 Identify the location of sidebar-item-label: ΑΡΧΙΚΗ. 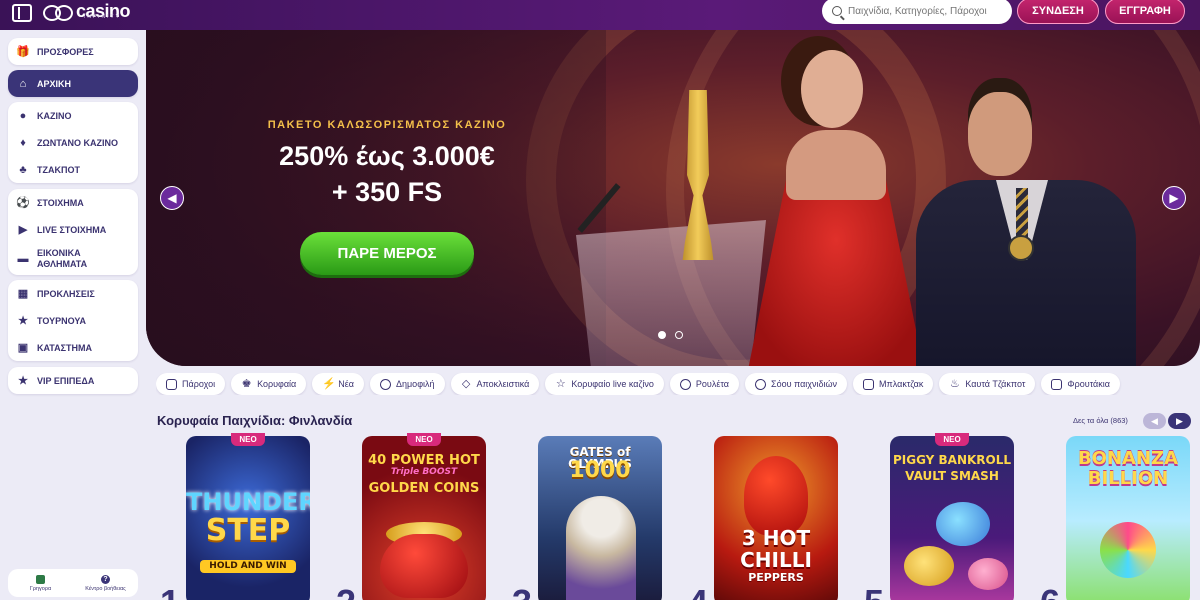
(54, 83).